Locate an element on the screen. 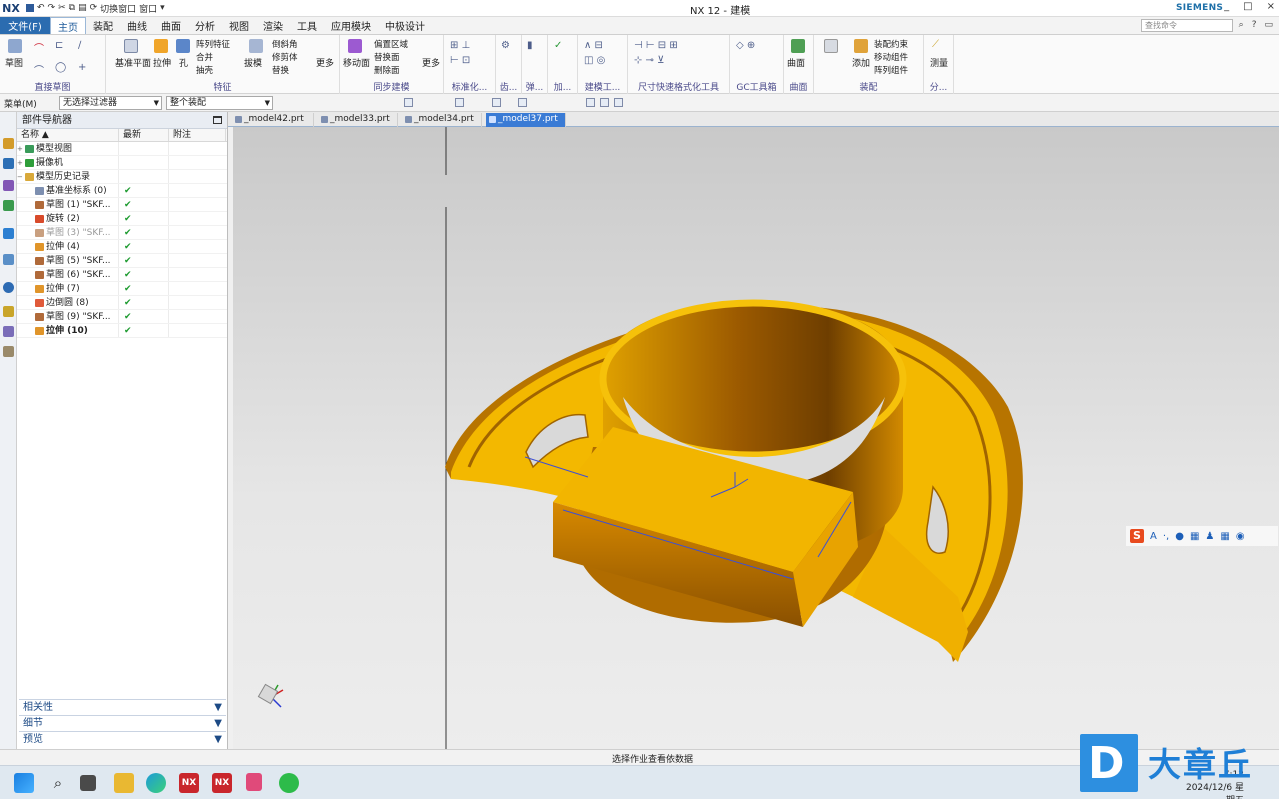  restore-ribbon-icon: ▭ is located at coordinates (1268, 25).